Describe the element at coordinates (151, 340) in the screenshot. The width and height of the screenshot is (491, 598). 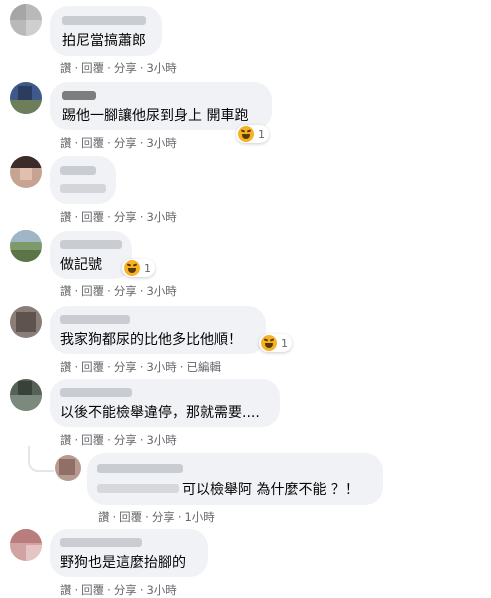
I see `comment-text: 我家狗都尿的比他多比他順！` at that location.